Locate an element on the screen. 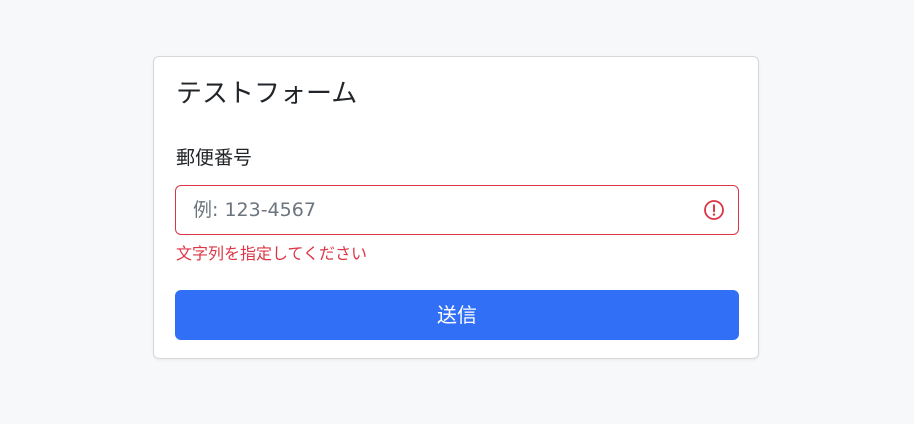  postal-code-input is located at coordinates (457, 210).